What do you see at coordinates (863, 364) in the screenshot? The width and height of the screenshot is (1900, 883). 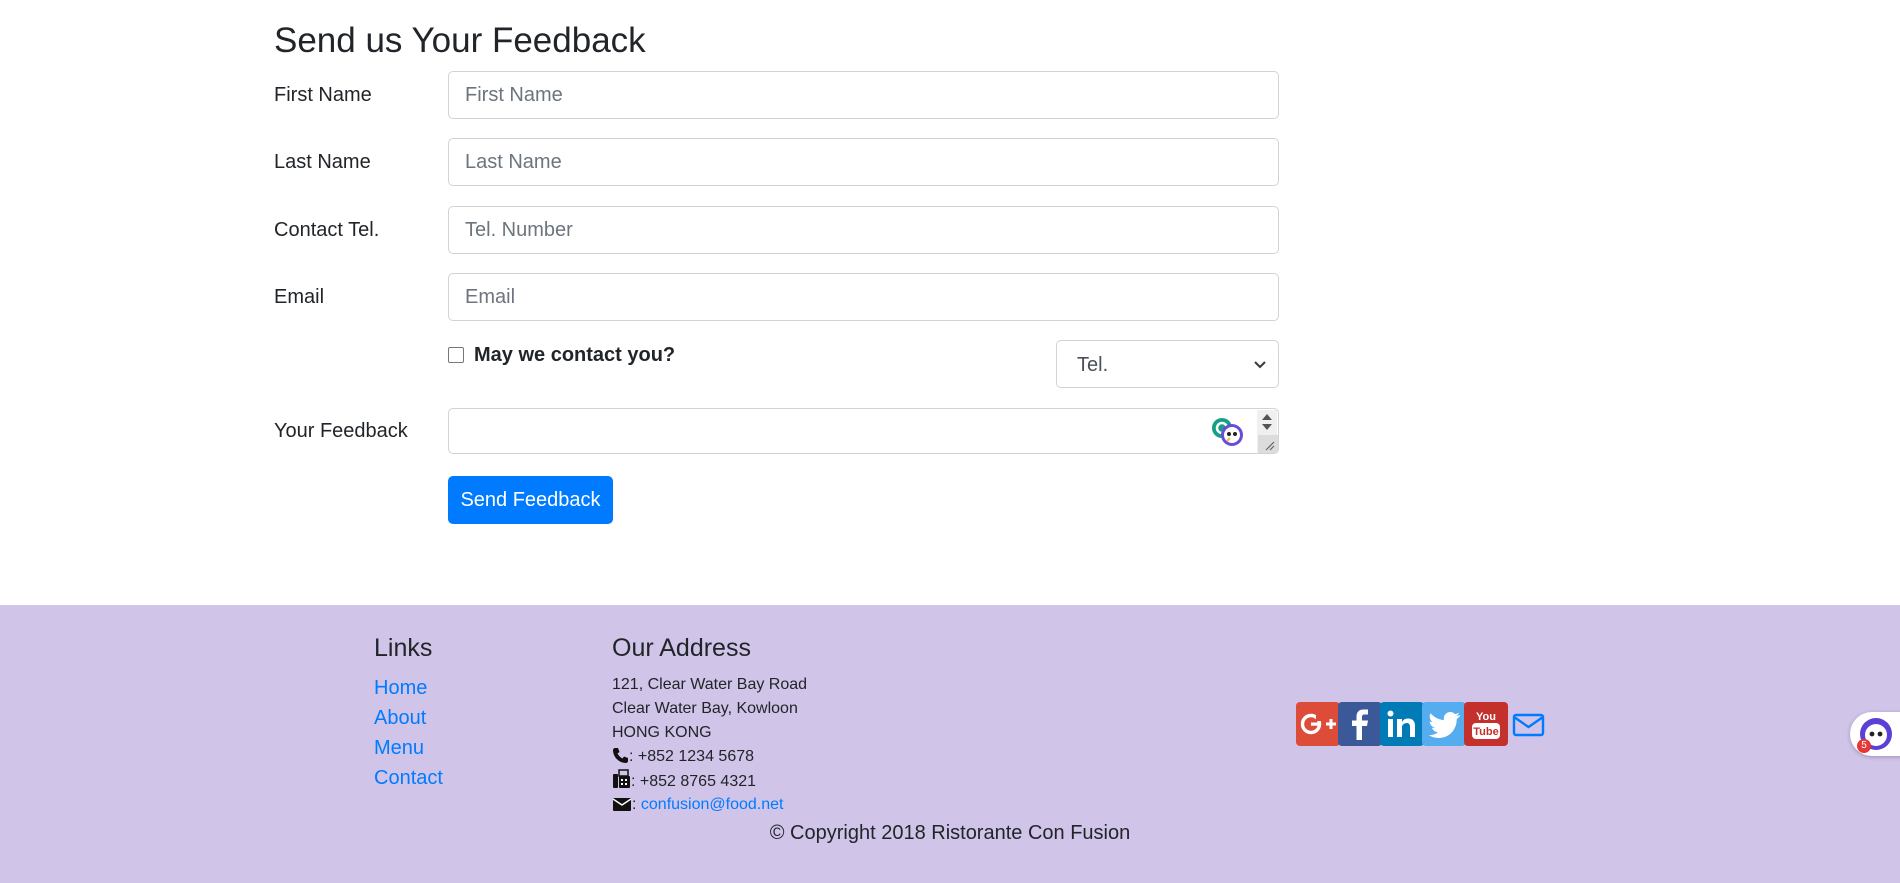 I see `contact-preference-row: May we contact you? Tel.` at bounding box center [863, 364].